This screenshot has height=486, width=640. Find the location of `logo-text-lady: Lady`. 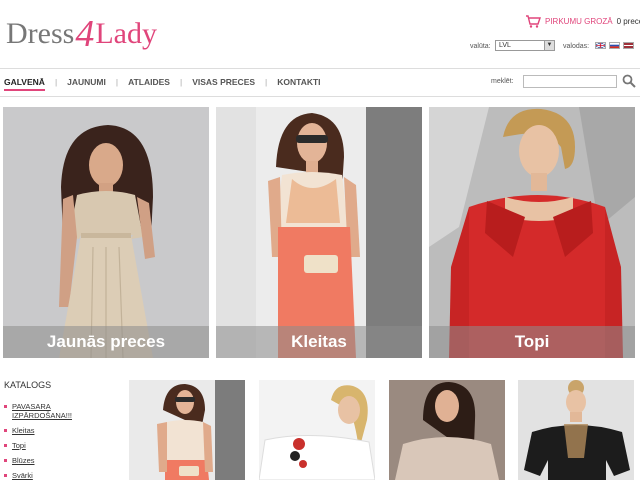

logo-text-lady: Lady is located at coordinates (126, 33).